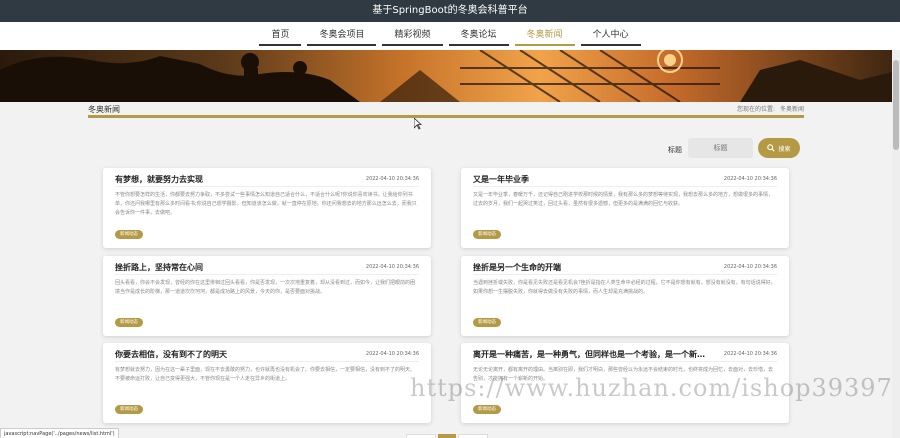 This screenshot has width=900, height=438. I want to click on search-button: 搜索, so click(779, 148).